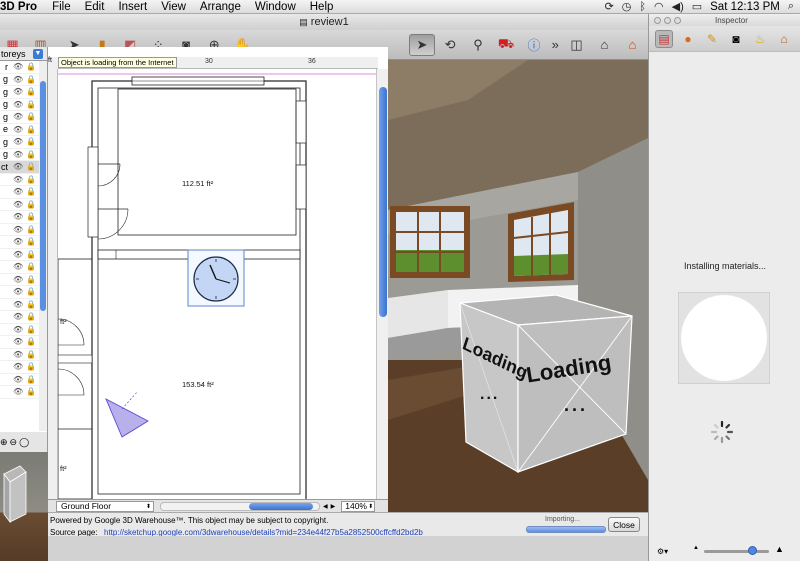 This screenshot has width=800, height=561. Describe the element at coordinates (745, 7) in the screenshot. I see `clock: Sat 12:13 PM` at that location.